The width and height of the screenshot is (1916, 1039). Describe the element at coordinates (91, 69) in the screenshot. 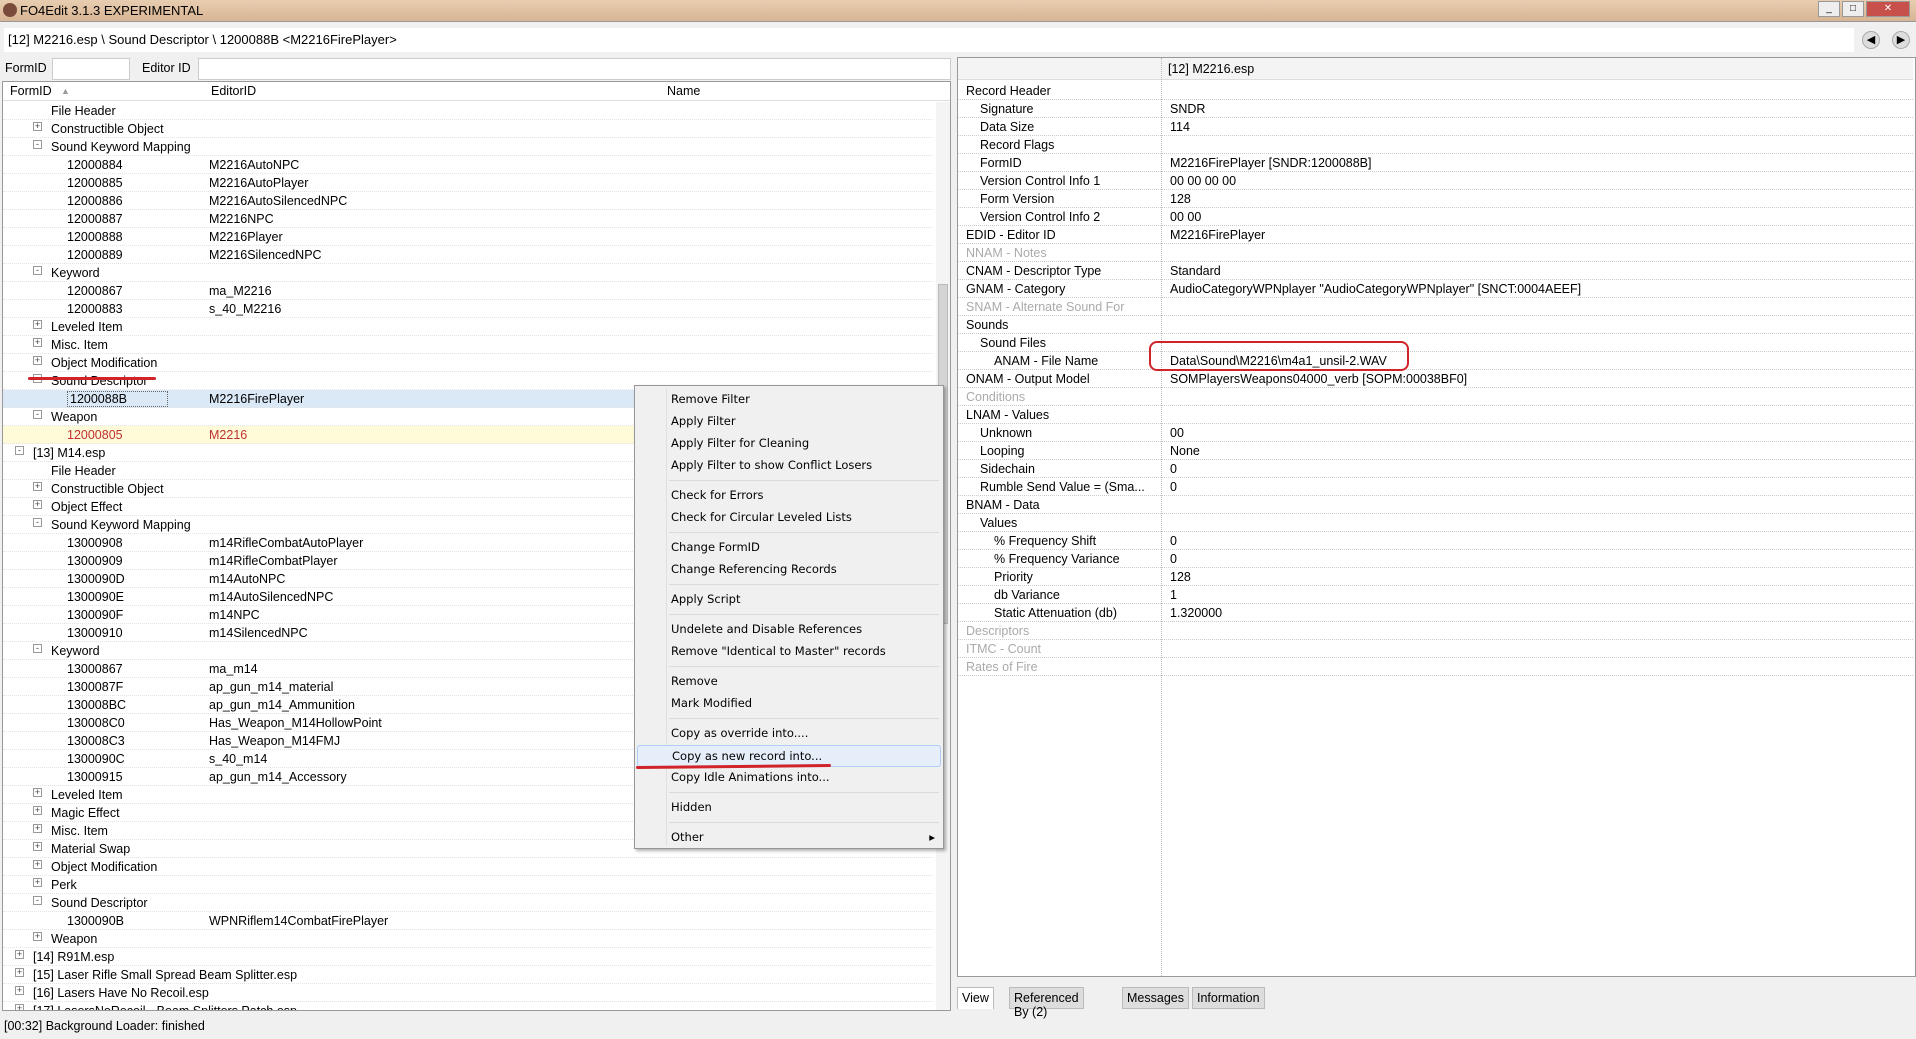

I see `formid-input` at that location.